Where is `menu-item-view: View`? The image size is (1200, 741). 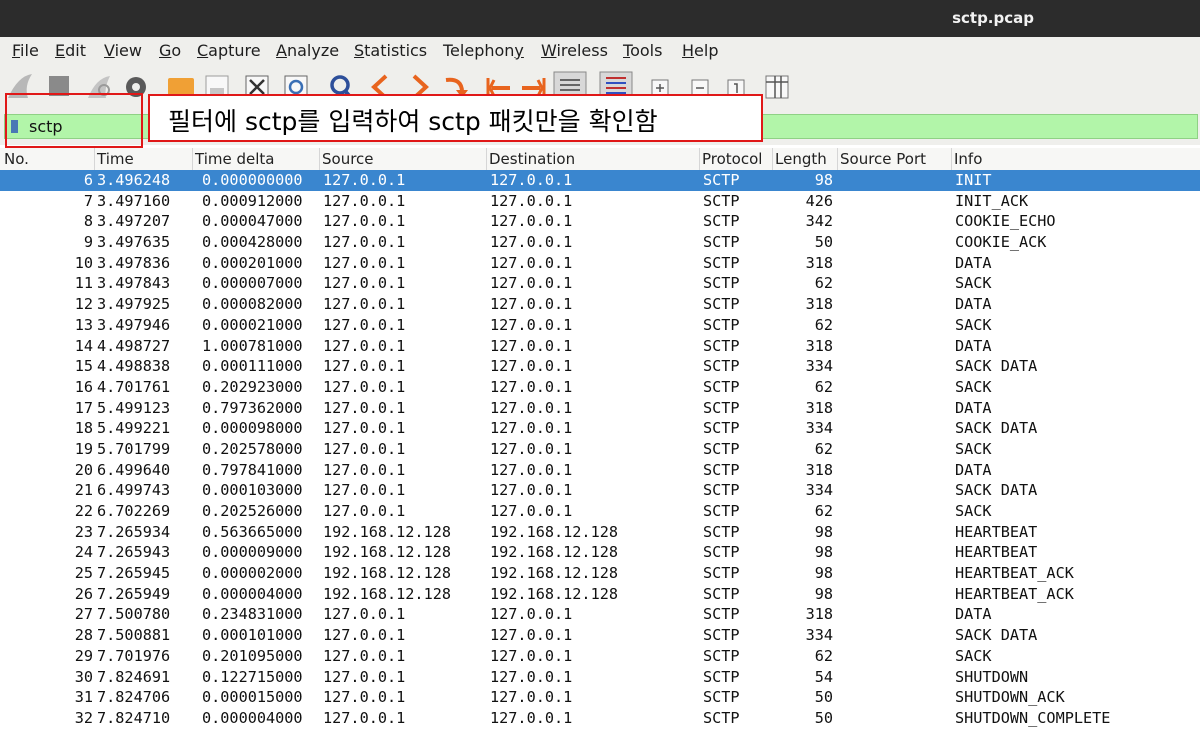
menu-item-view: View is located at coordinates (123, 50).